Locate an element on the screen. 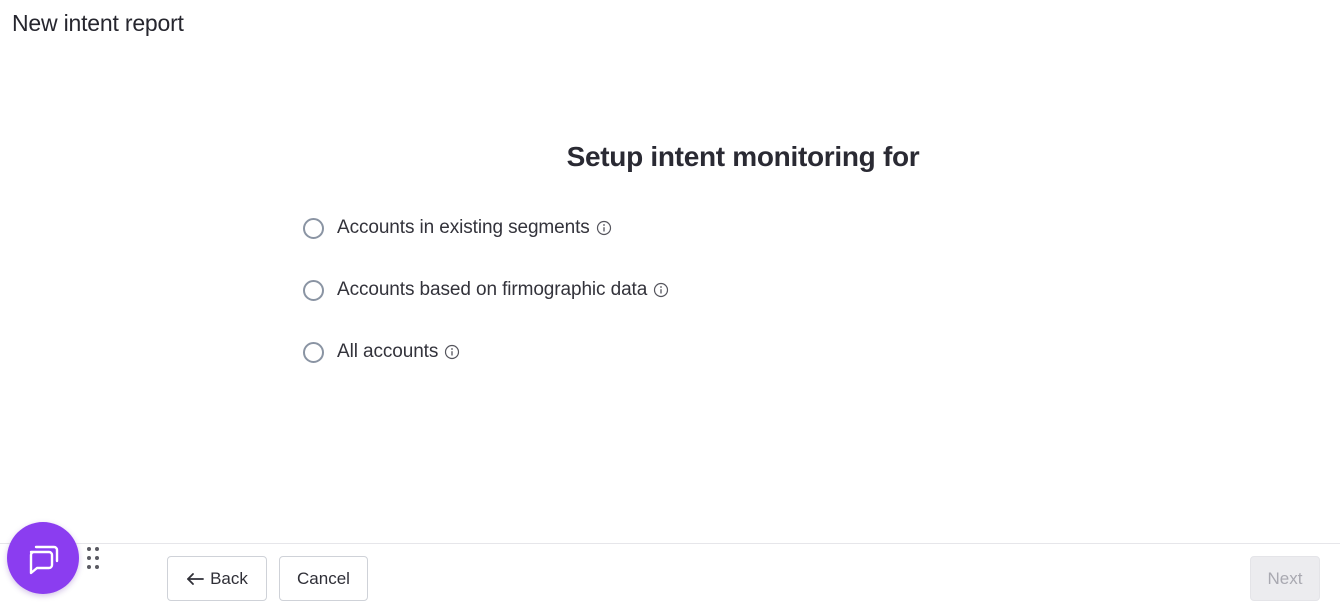 The height and width of the screenshot is (608, 1340). next-button-label: Next is located at coordinates (1285, 578).